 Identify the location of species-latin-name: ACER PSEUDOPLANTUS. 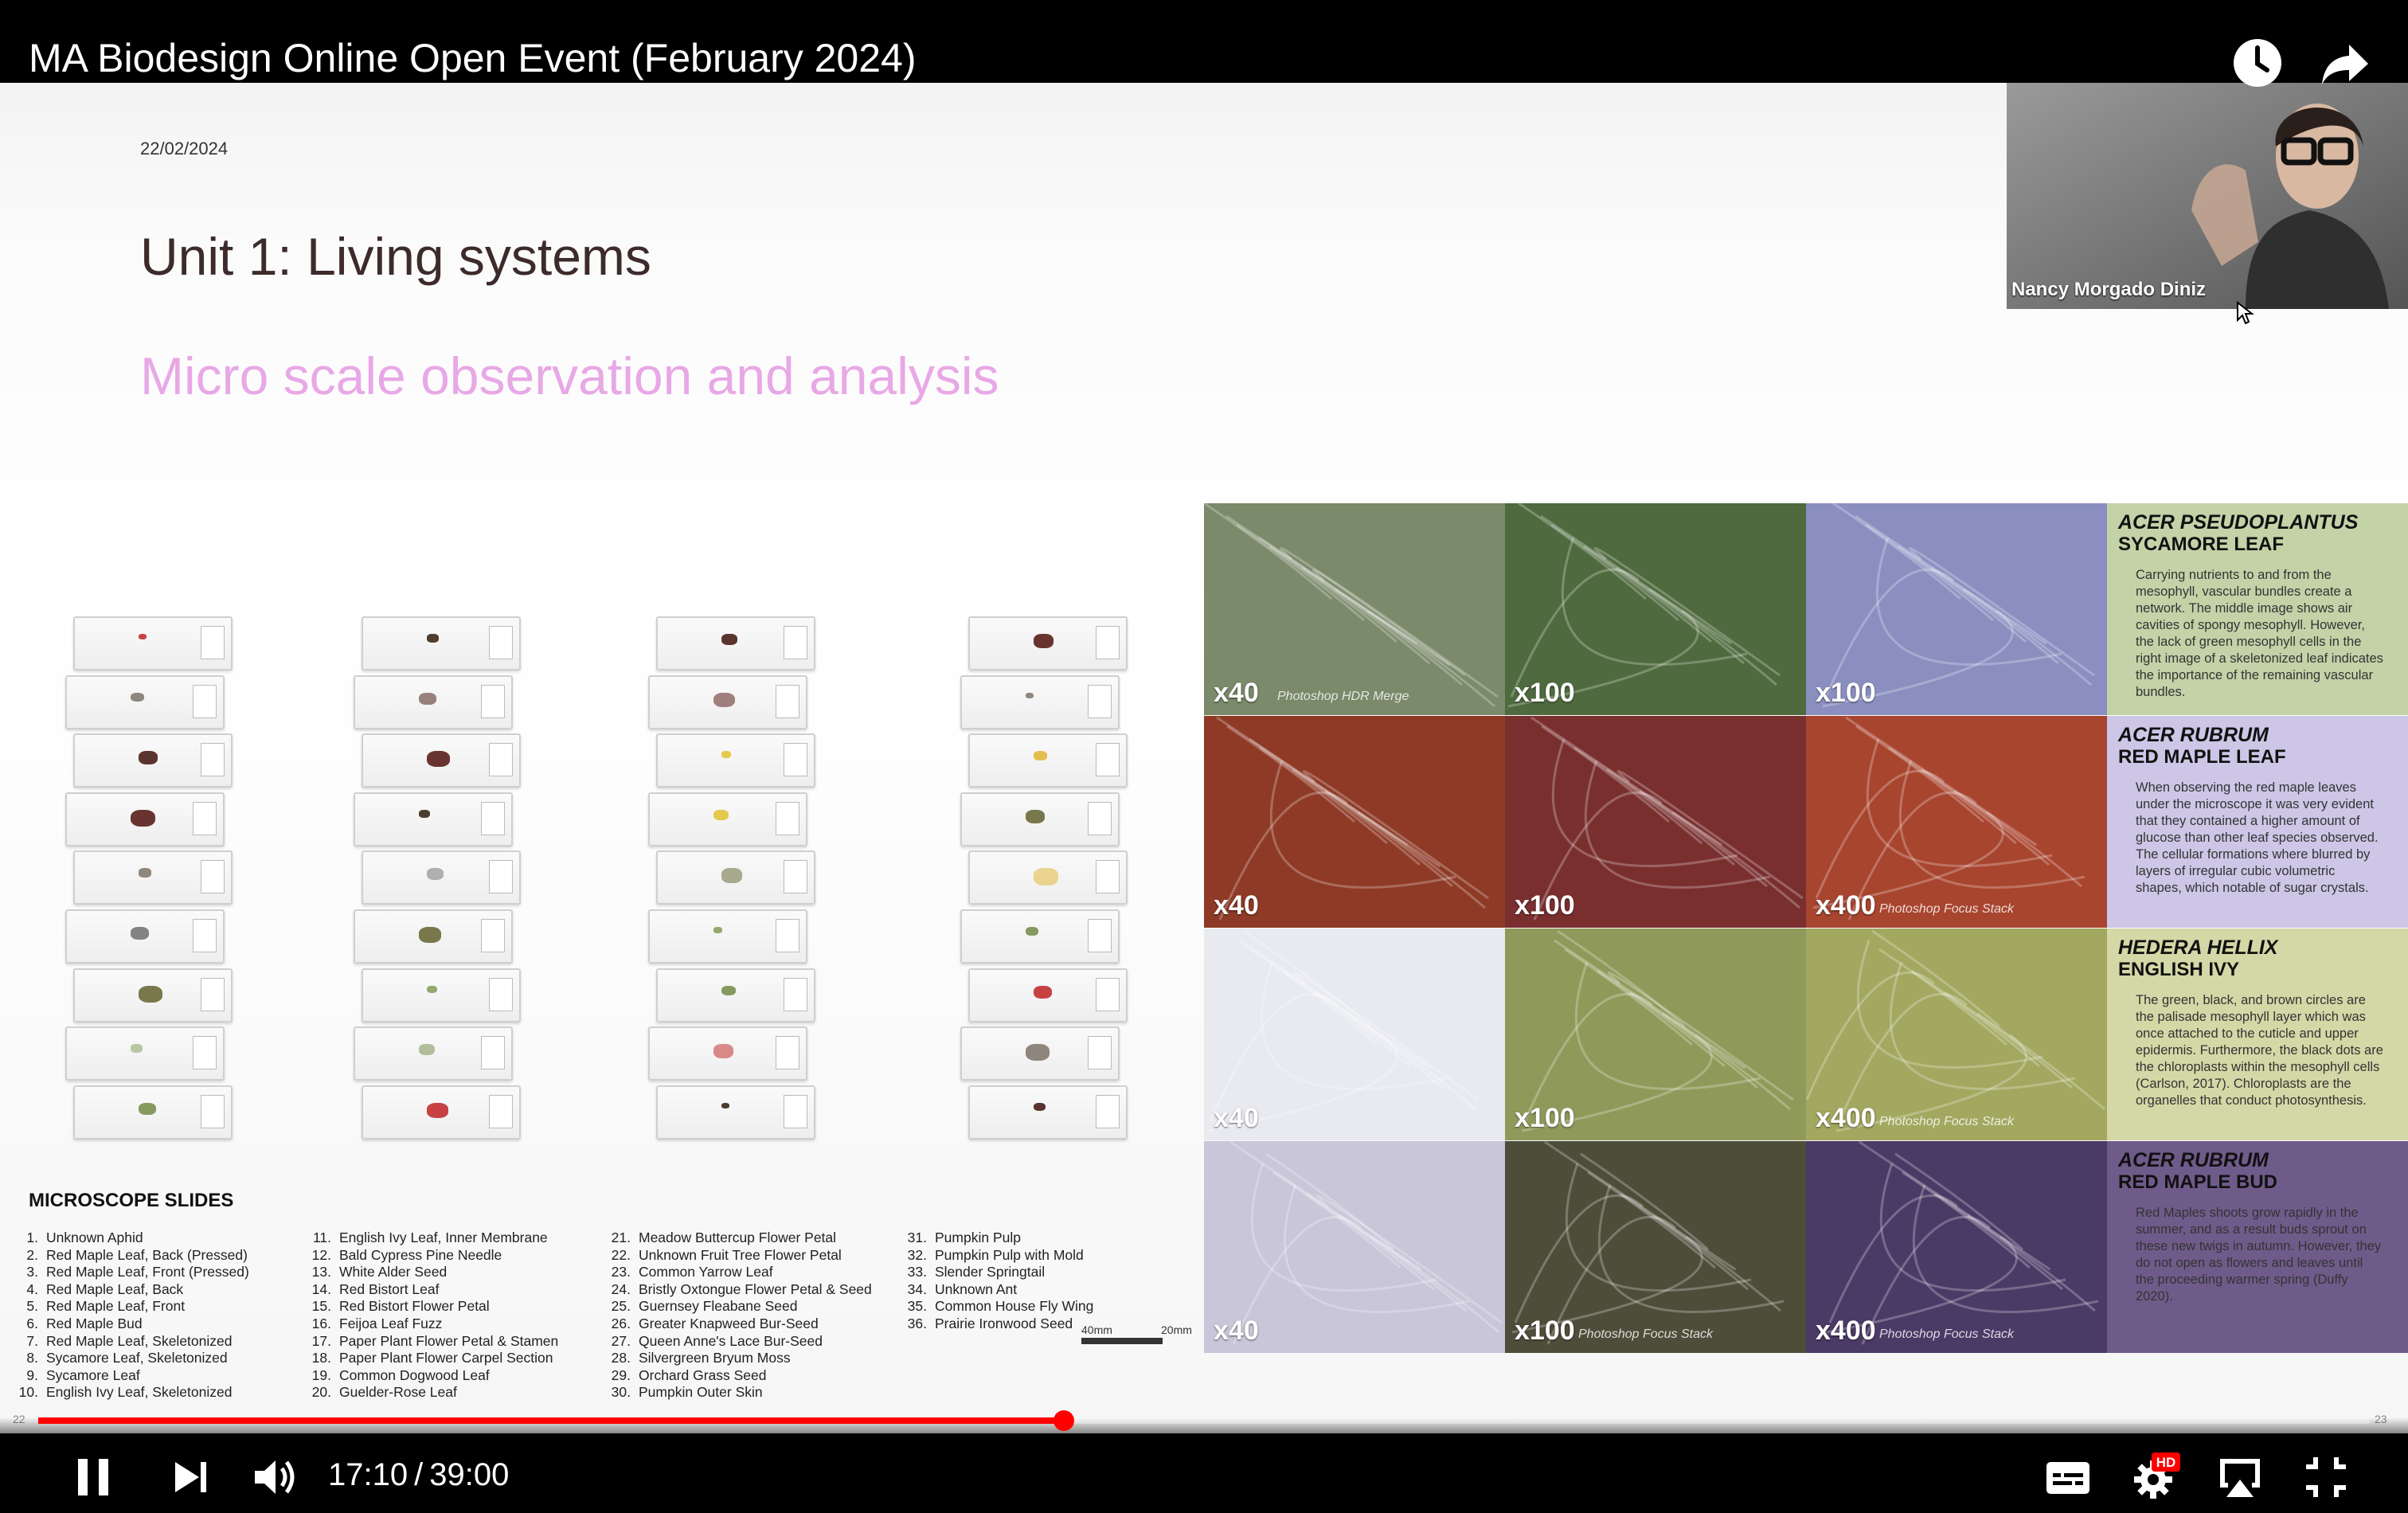
(2238, 522).